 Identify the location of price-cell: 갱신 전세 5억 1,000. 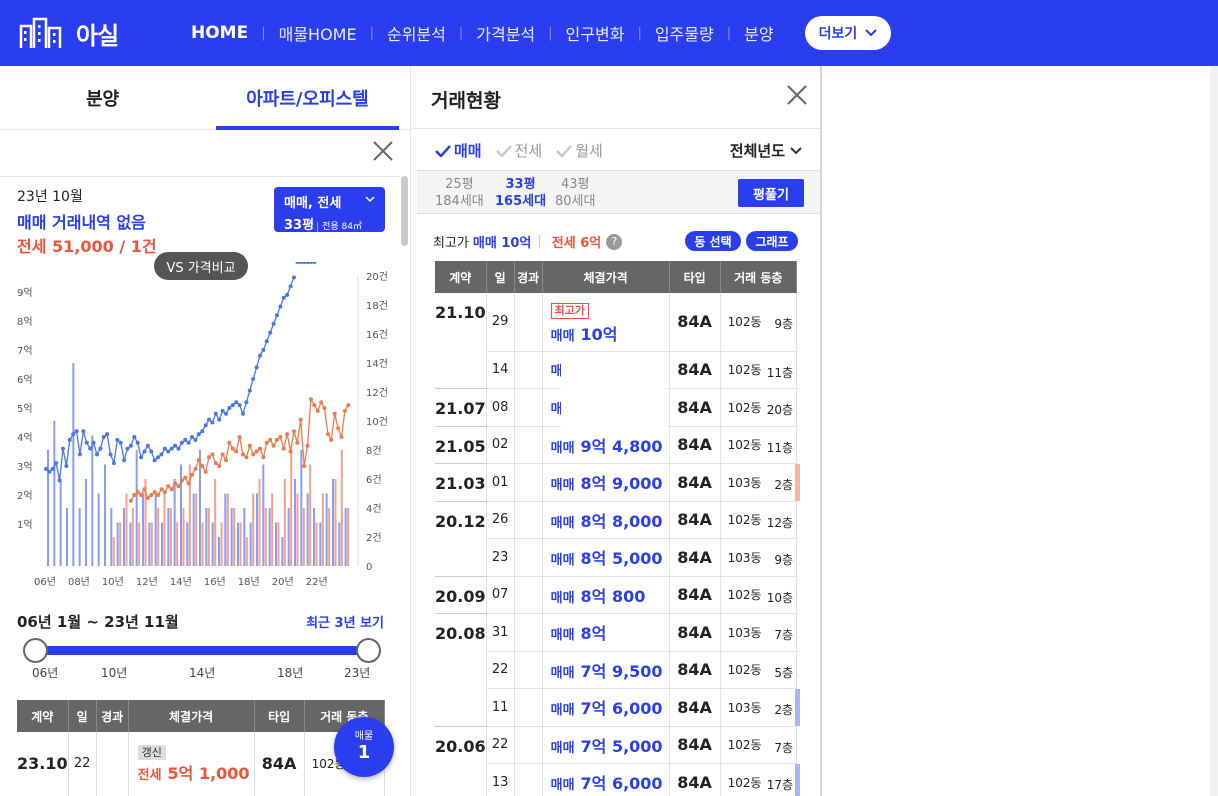
(191, 764).